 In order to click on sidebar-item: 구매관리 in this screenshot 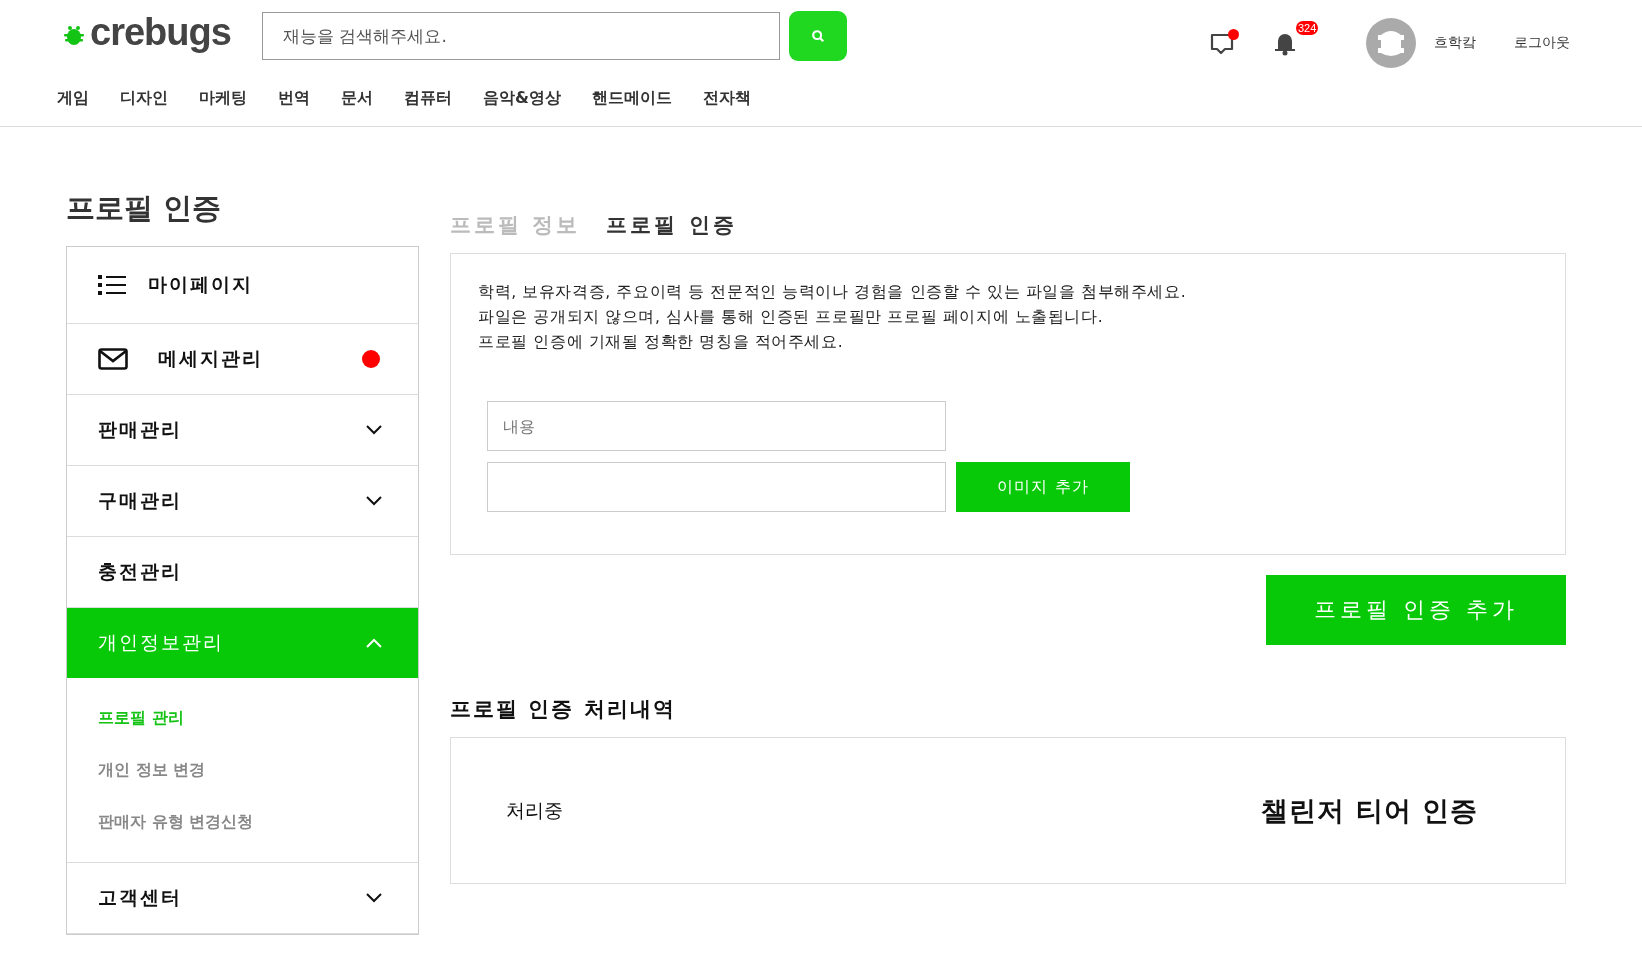, I will do `click(242, 501)`.